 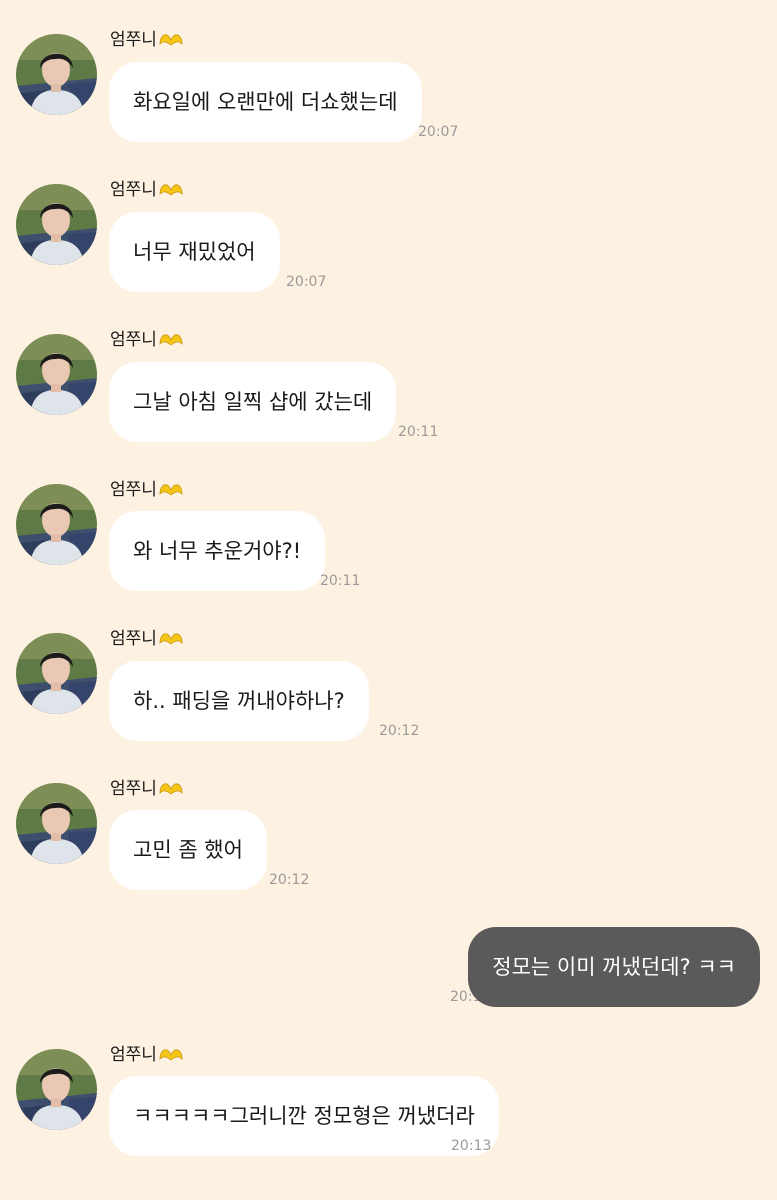 I want to click on message-bubble: 와 너무 추운거야?!, so click(x=217, y=551).